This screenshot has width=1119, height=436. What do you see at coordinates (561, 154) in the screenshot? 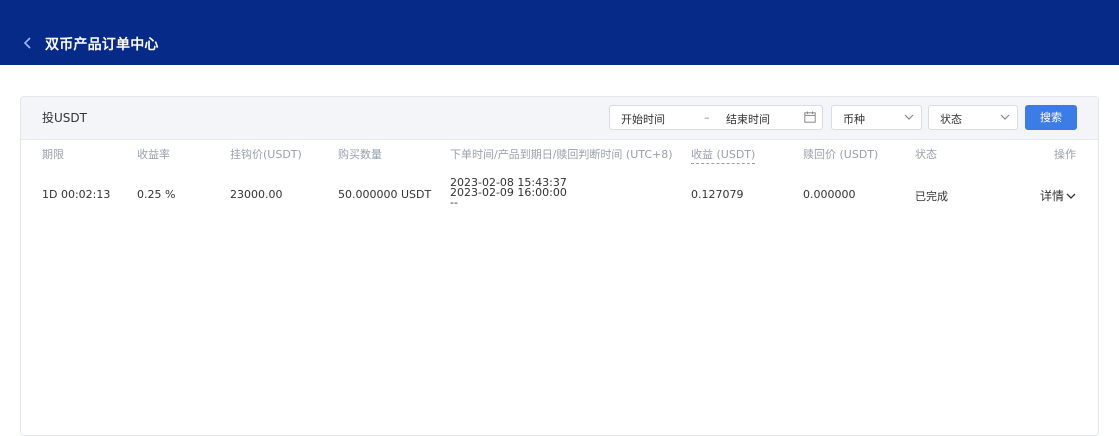
I see `column-header-times: 下单时间/产品到期日/赎回判断时间 (UTC+8)` at bounding box center [561, 154].